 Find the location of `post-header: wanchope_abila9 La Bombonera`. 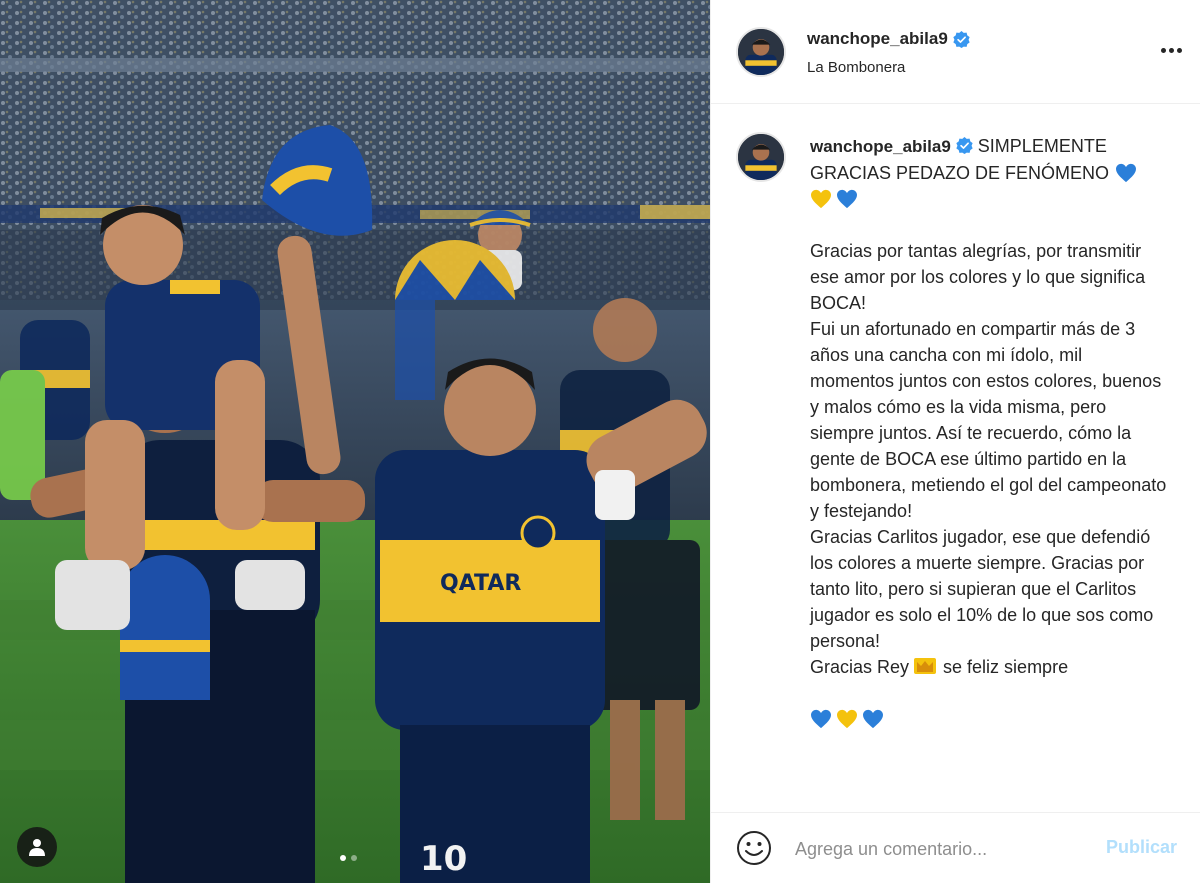

post-header: wanchope_abila9 La Bombonera is located at coordinates (955, 52).